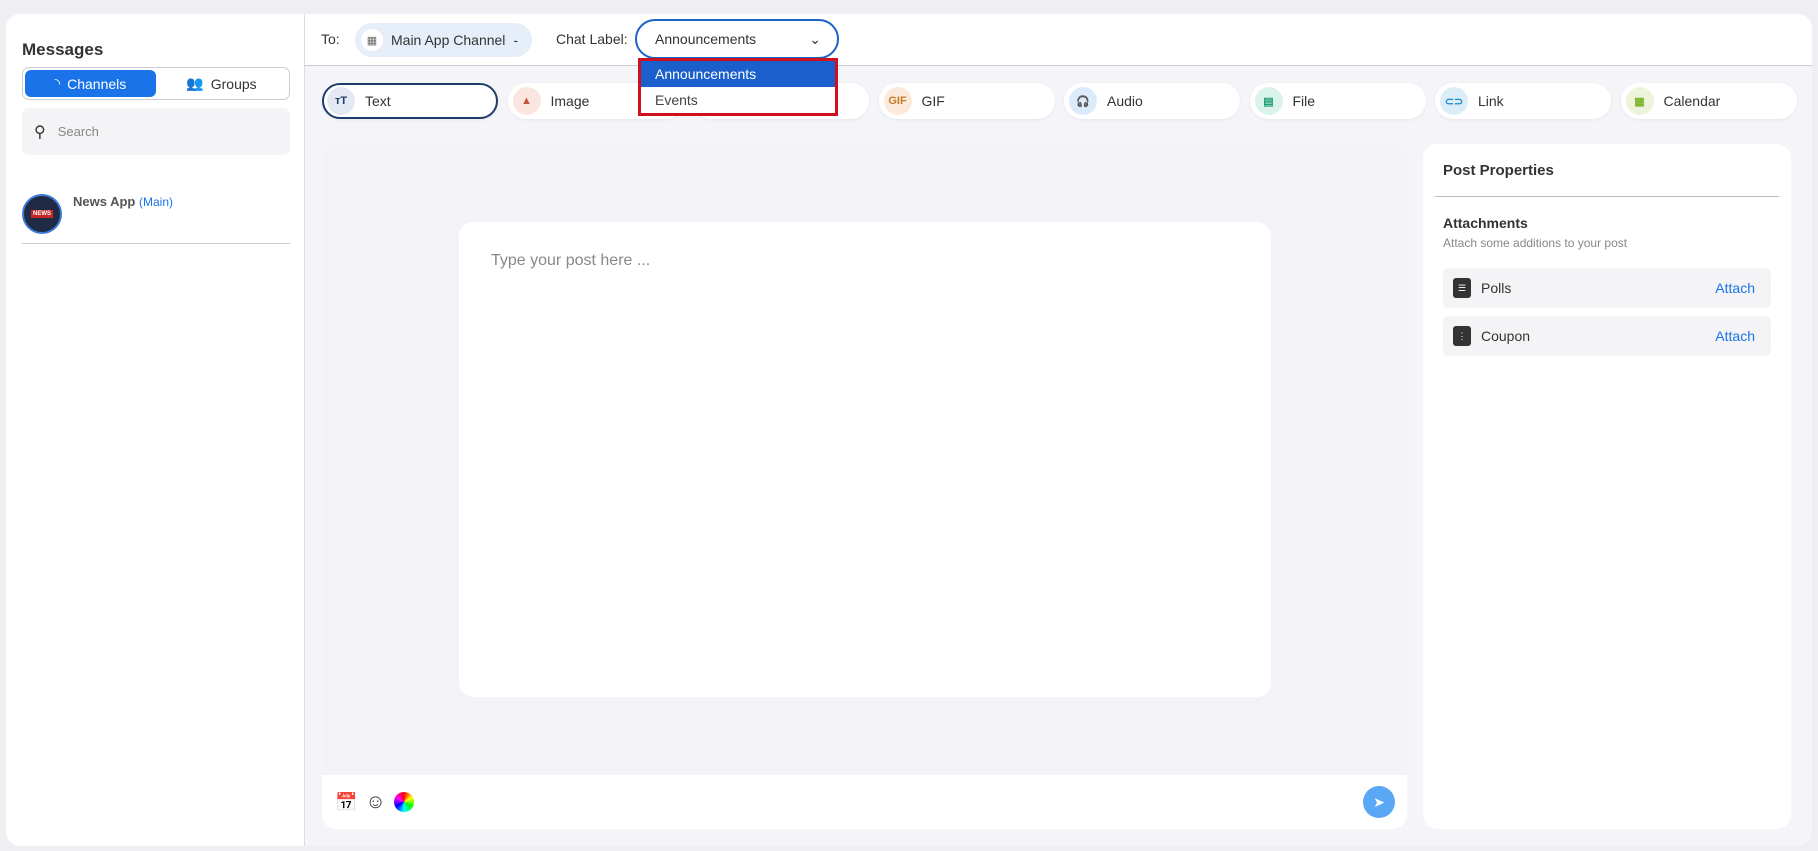  Describe the element at coordinates (155, 202) in the screenshot. I see `channel-tag: (Main)` at that location.